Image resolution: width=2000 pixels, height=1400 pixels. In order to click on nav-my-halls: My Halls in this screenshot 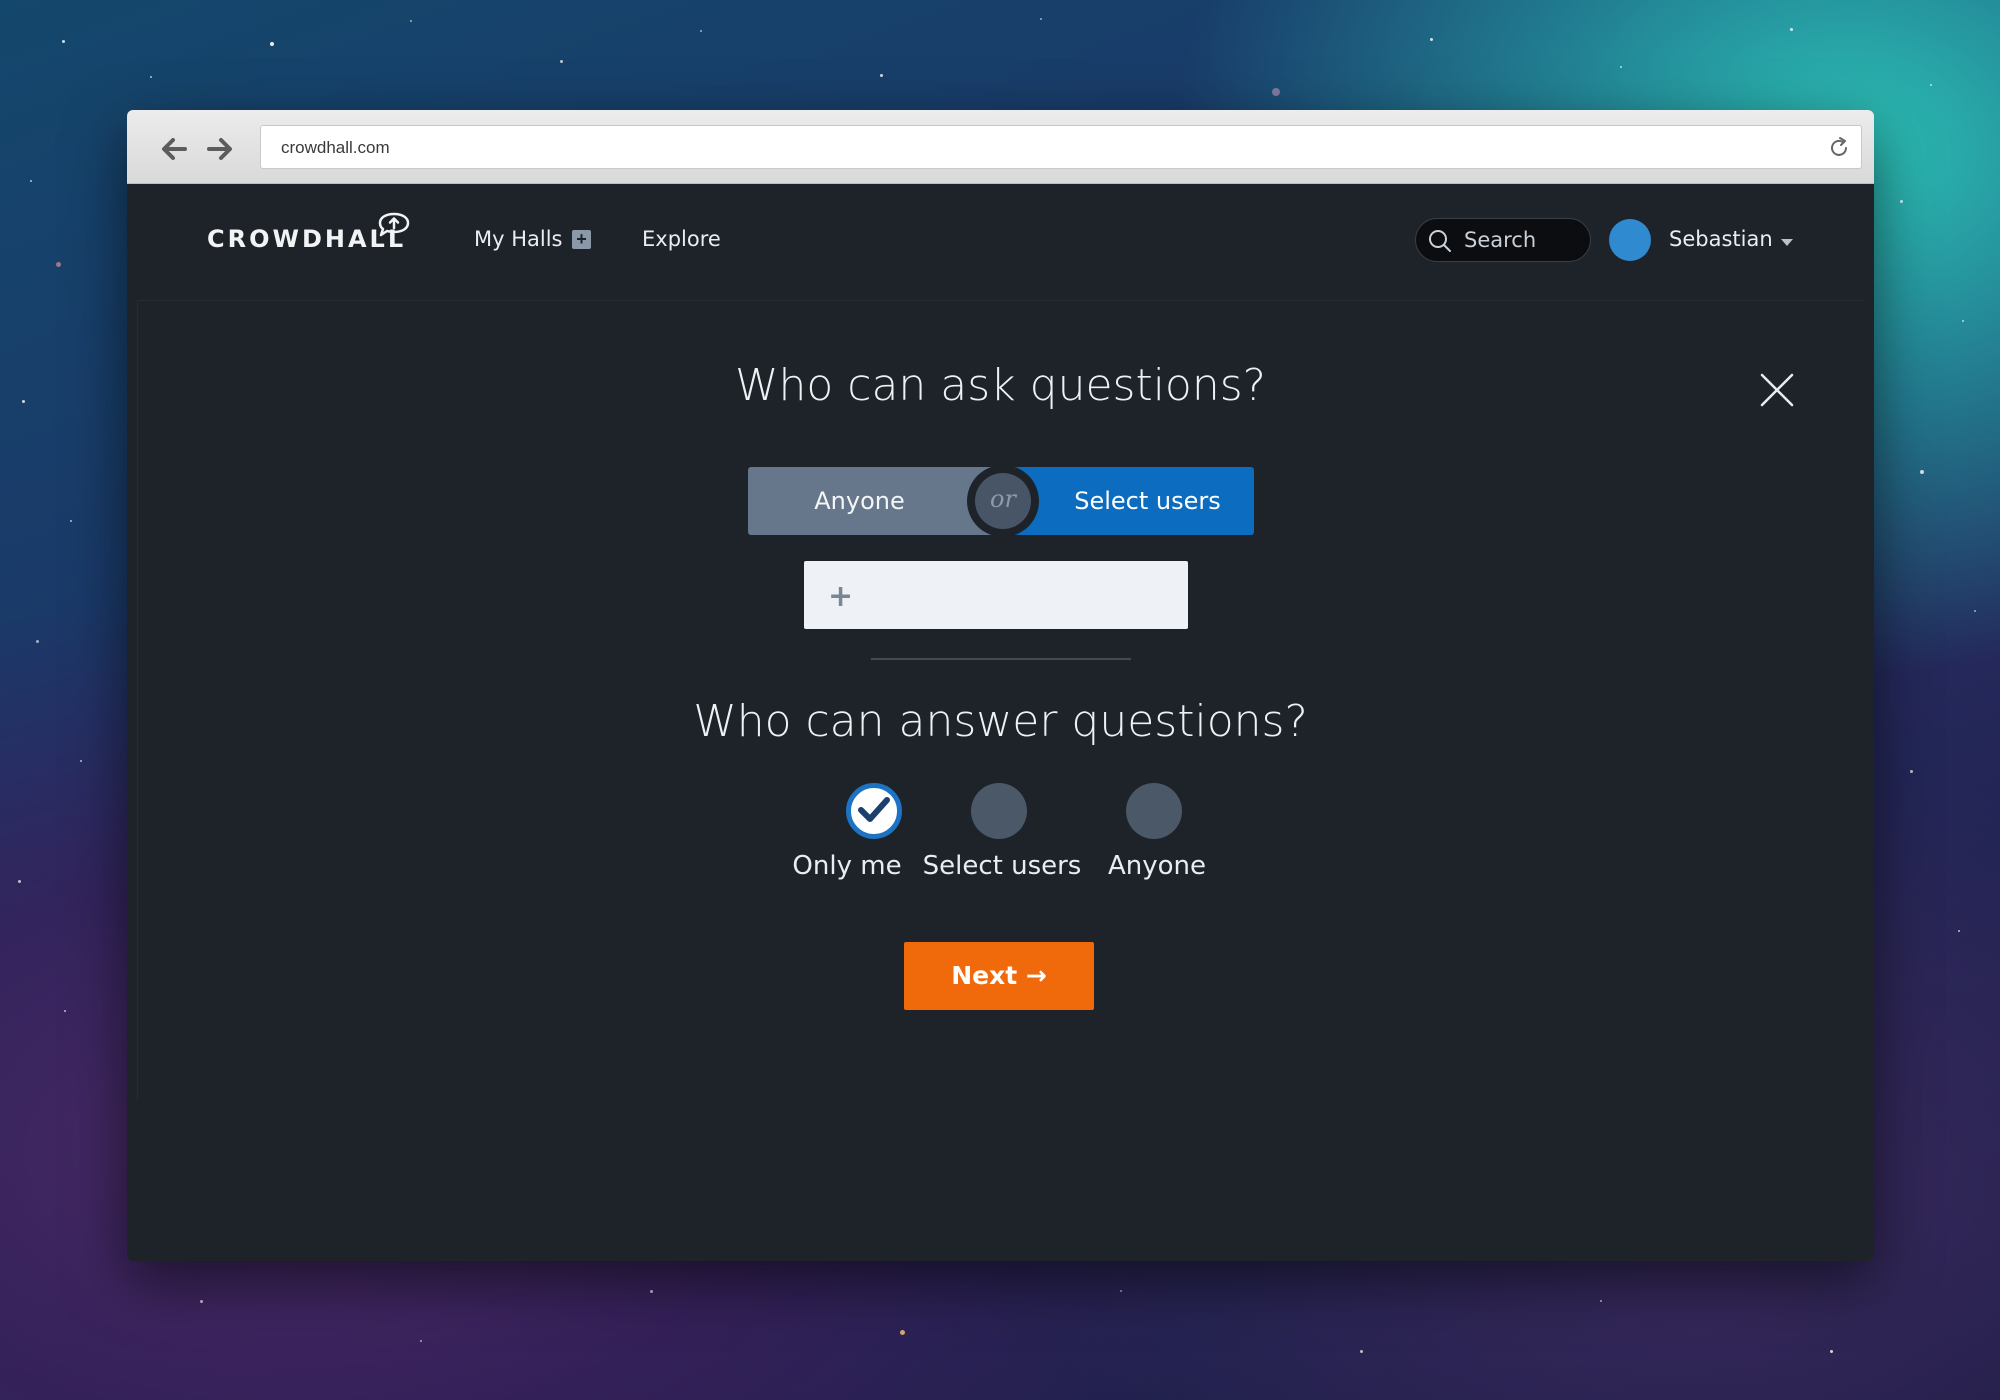, I will do `click(518, 239)`.